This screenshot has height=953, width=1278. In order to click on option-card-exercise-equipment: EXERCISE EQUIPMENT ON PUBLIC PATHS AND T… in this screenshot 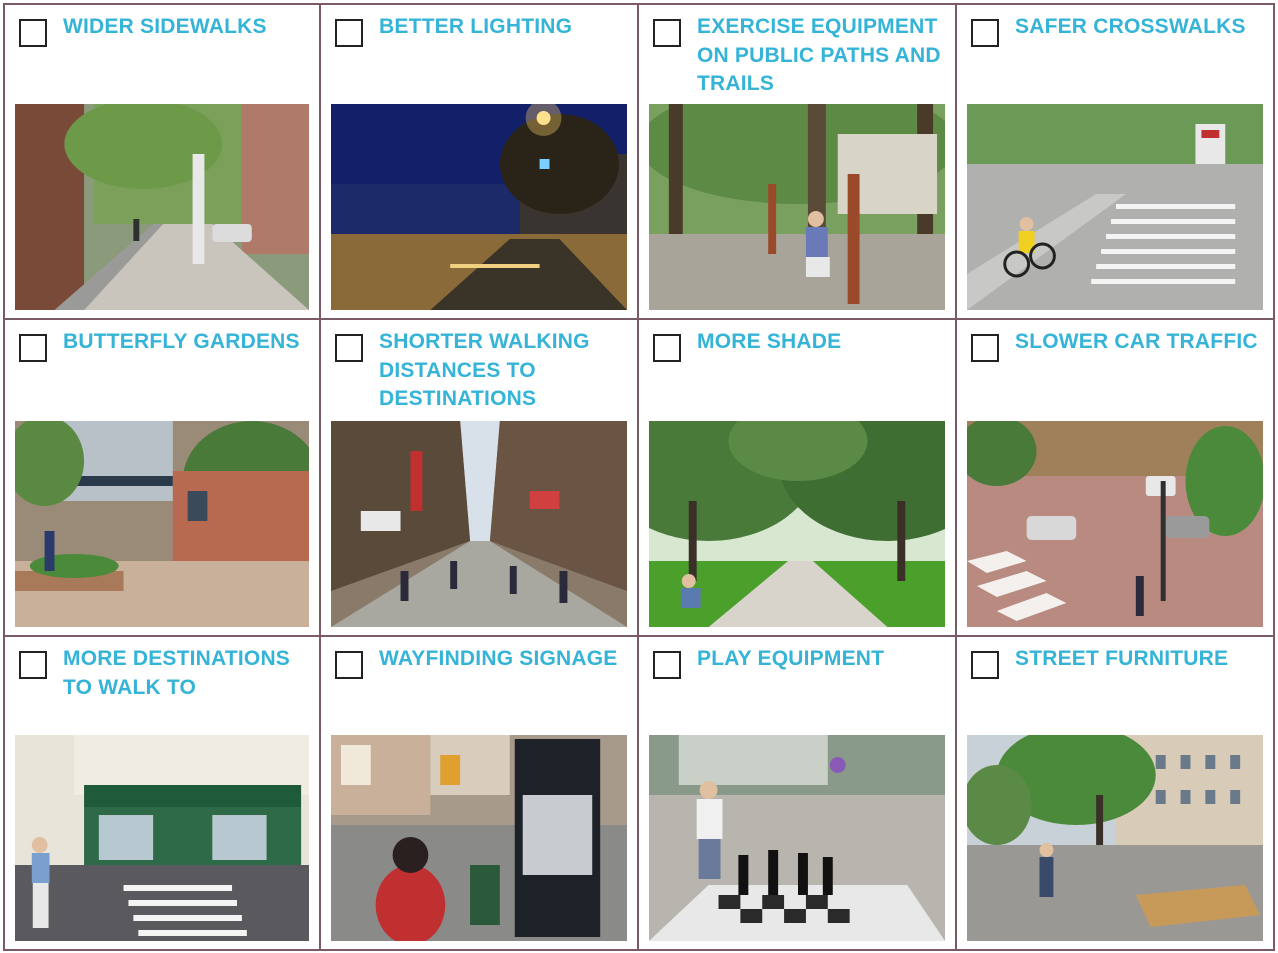, I will do `click(798, 161)`.